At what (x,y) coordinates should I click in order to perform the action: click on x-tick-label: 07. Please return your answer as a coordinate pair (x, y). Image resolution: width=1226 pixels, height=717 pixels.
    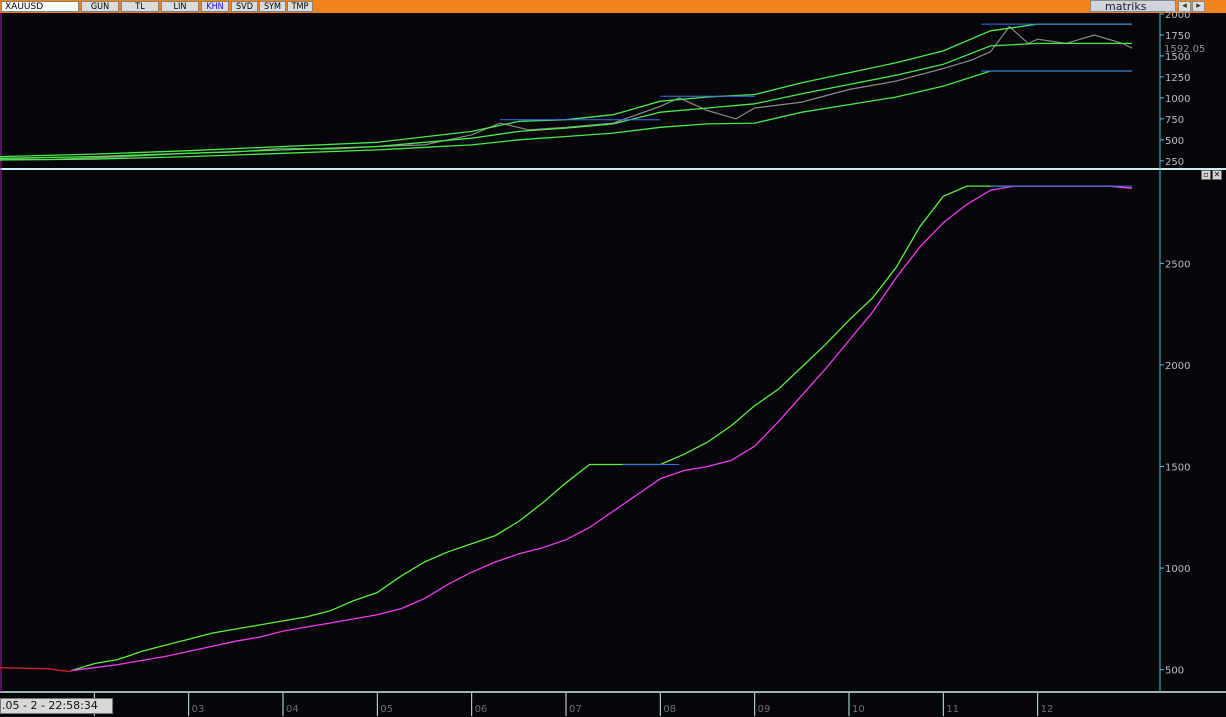
    Looking at the image, I should click on (575, 709).